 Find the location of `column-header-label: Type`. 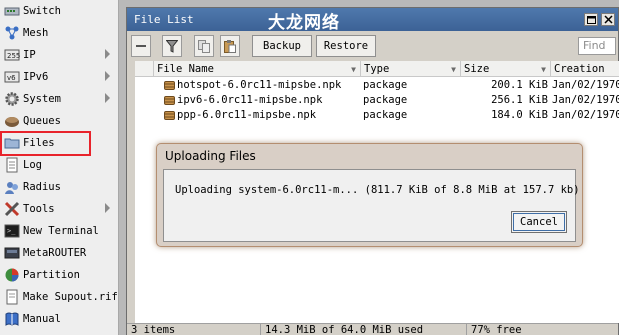

column-header-label: Type is located at coordinates (377, 69).